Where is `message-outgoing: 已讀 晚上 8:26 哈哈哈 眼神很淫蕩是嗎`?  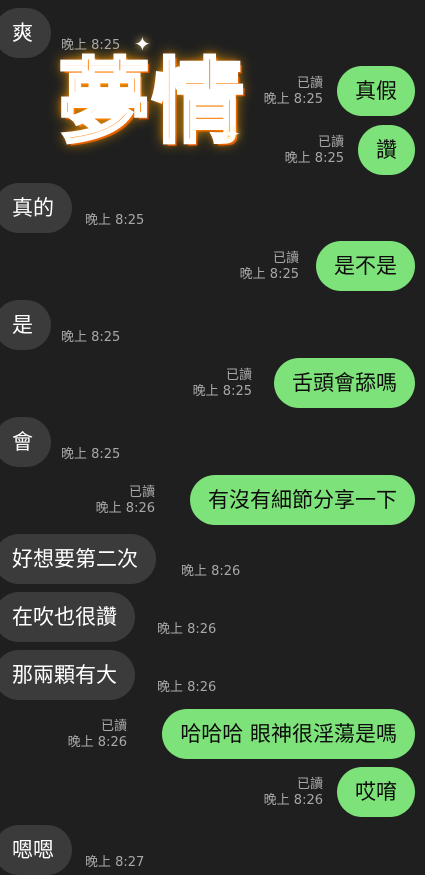 message-outgoing: 已讀 晚上 8:26 哈哈哈 眼神很淫蕩是嗎 is located at coordinates (212, 734).